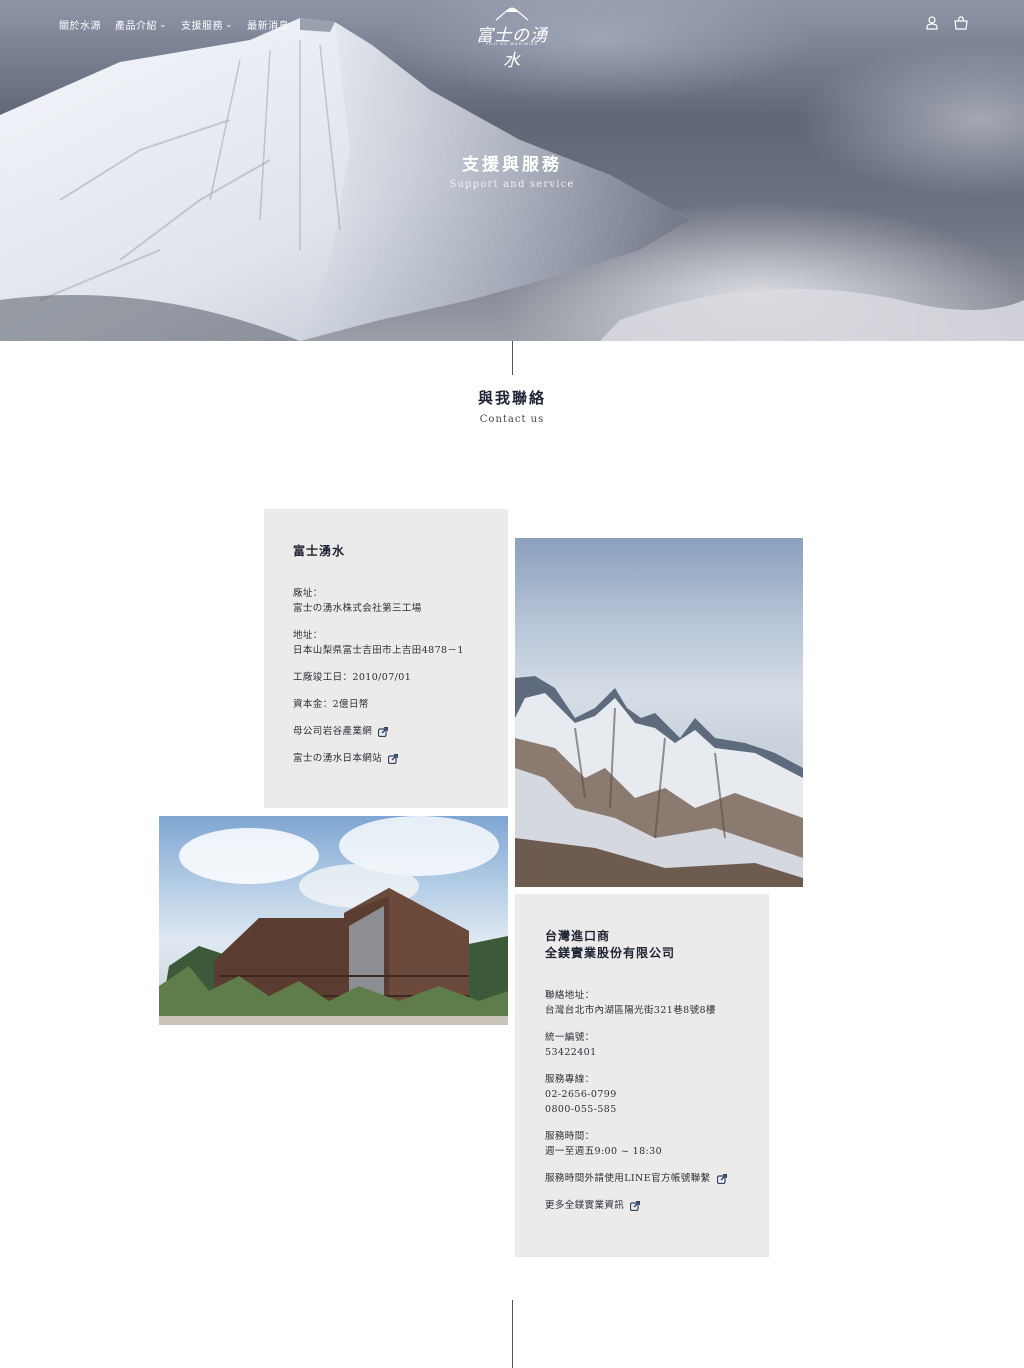 This screenshot has height=1368, width=1024. Describe the element at coordinates (512, 1334) in the screenshot. I see `divider-line-bottom` at that location.